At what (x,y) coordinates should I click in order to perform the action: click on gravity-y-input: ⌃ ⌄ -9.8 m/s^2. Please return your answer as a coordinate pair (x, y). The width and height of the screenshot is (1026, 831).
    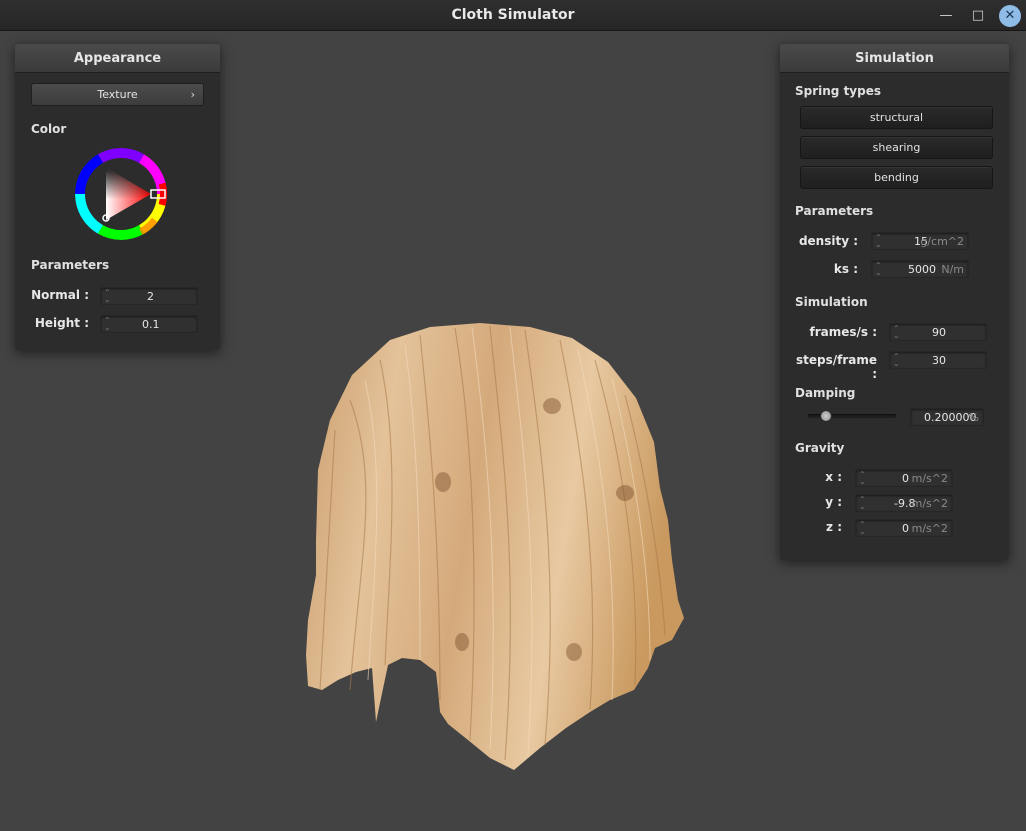
    Looking at the image, I should click on (904, 503).